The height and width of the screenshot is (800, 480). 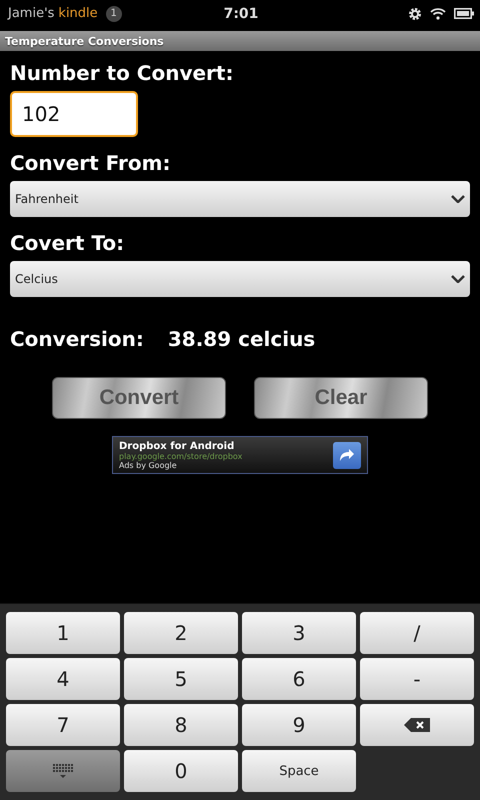 I want to click on keyboard-key: 8, so click(x=181, y=725).